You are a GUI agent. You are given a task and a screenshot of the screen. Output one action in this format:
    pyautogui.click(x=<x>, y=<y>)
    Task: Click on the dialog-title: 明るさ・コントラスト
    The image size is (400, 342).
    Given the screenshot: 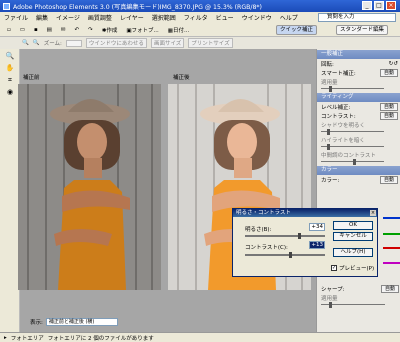 What is the action you would take?
    pyautogui.click(x=263, y=213)
    